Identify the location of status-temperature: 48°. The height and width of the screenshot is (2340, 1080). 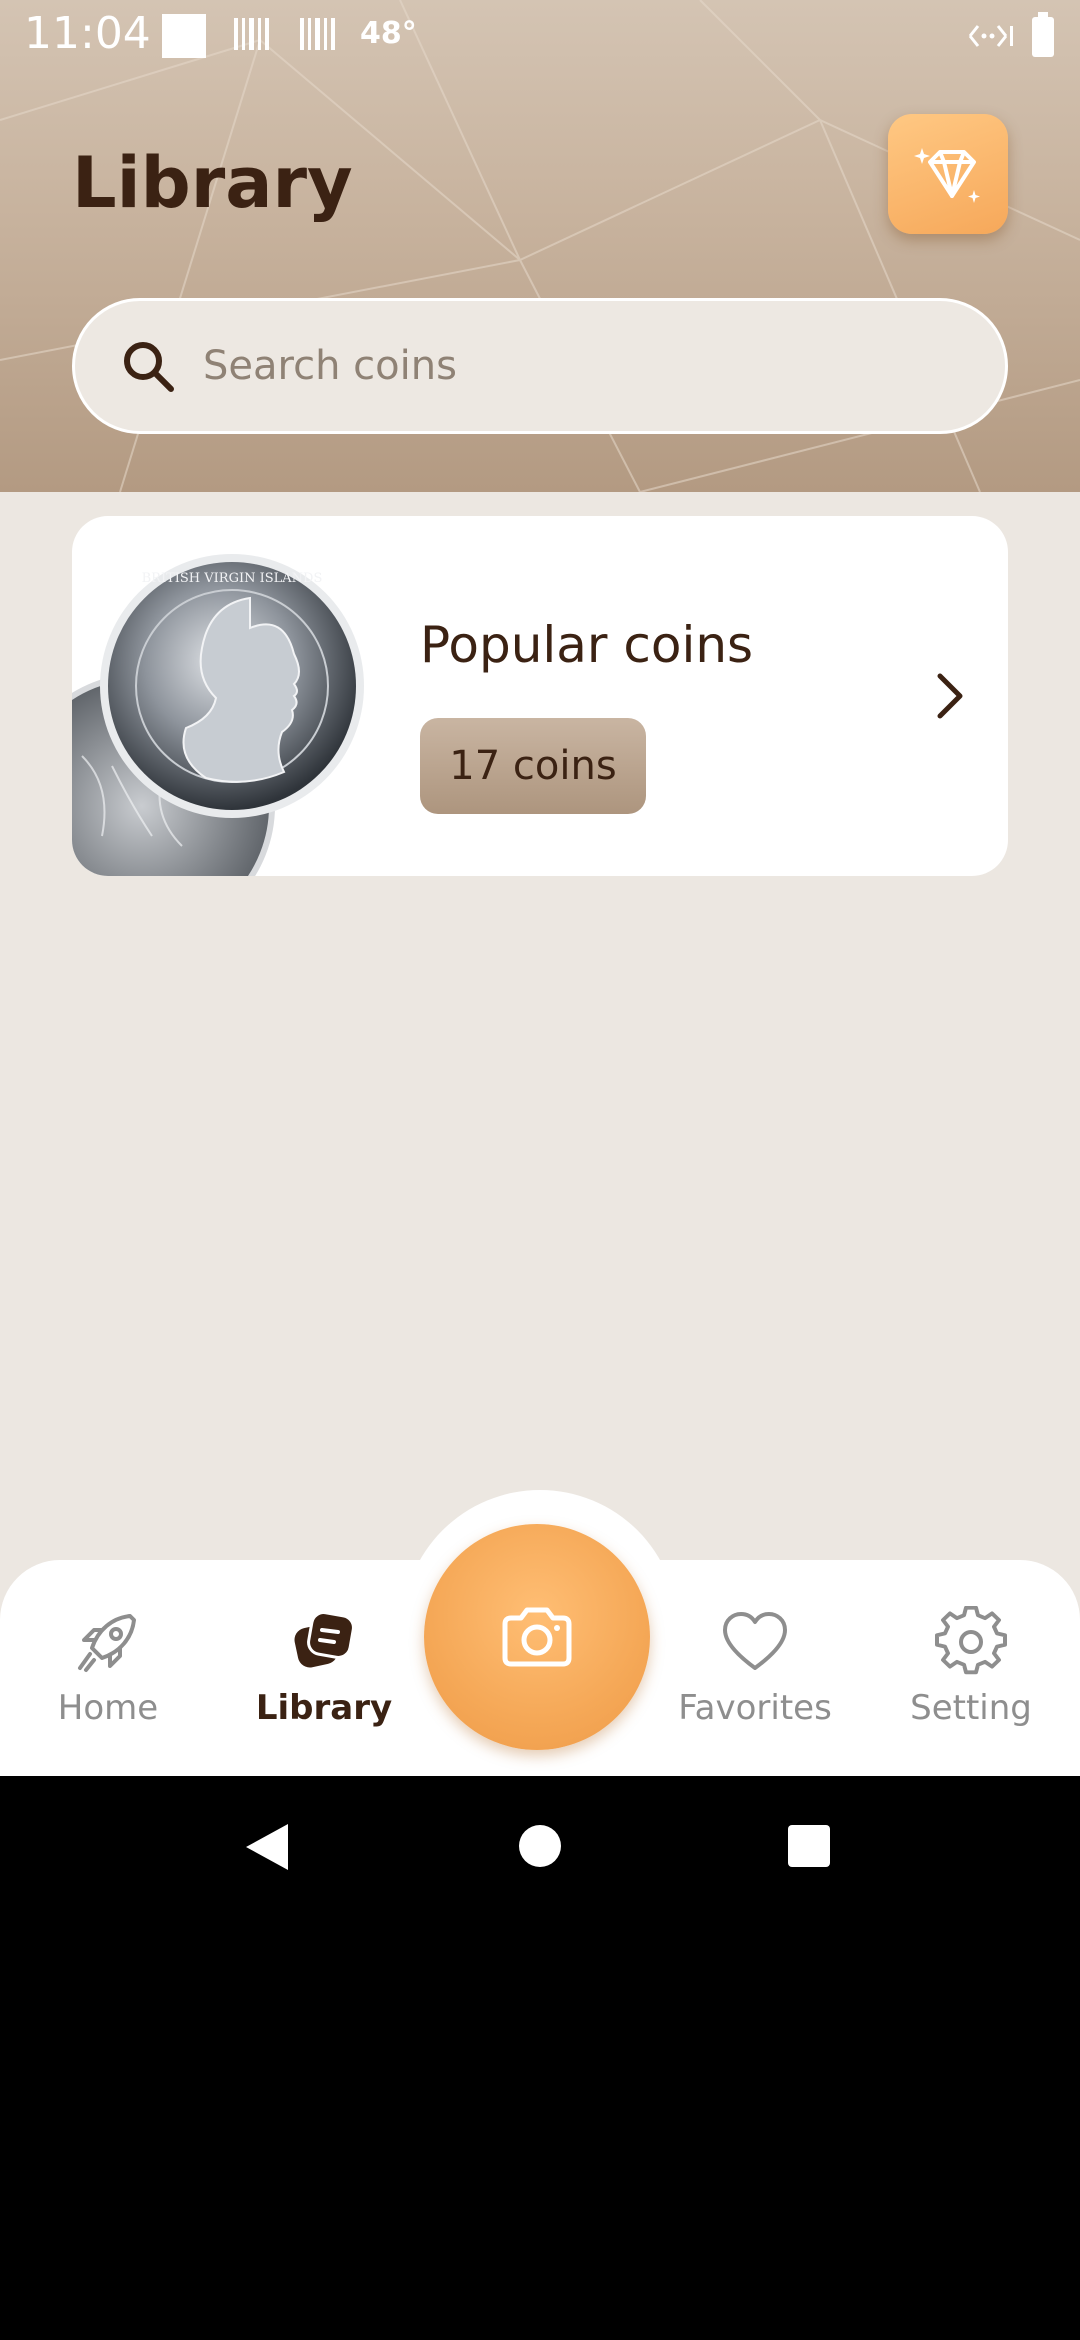
(388, 33).